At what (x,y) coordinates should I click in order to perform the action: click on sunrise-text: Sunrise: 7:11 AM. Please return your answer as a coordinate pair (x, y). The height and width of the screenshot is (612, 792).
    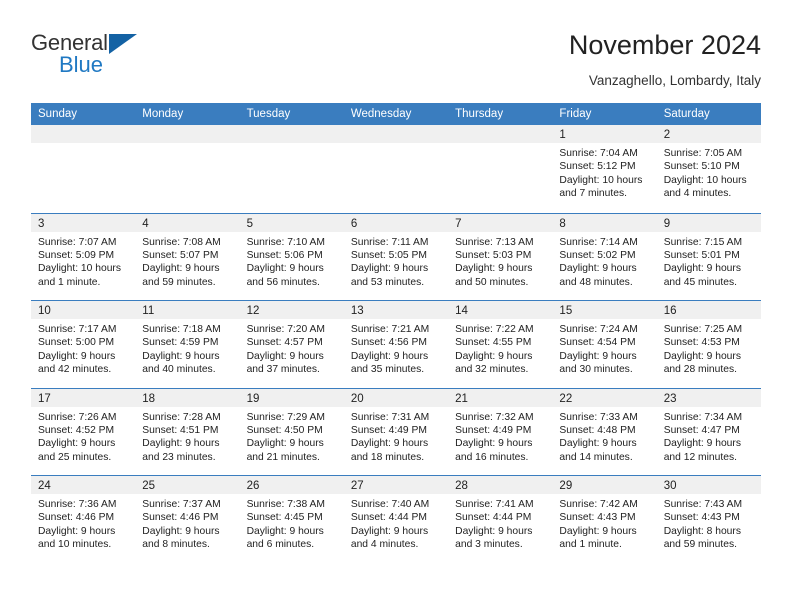
    Looking at the image, I should click on (389, 242).